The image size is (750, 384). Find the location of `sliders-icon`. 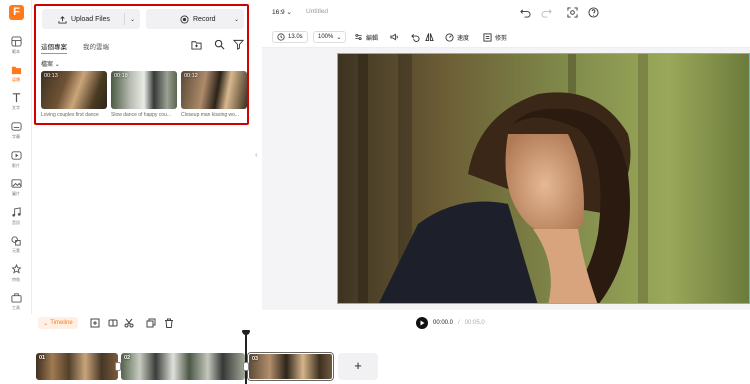

sliders-icon is located at coordinates (358, 37).